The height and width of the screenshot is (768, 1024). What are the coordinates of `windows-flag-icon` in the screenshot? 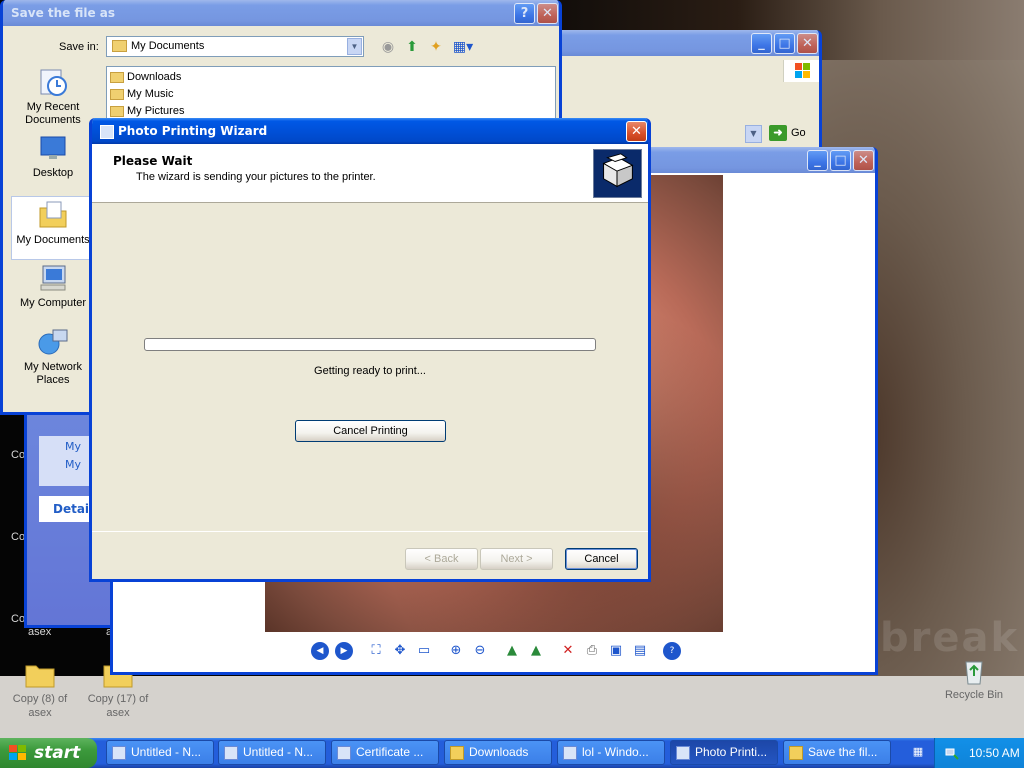 It's located at (17, 752).